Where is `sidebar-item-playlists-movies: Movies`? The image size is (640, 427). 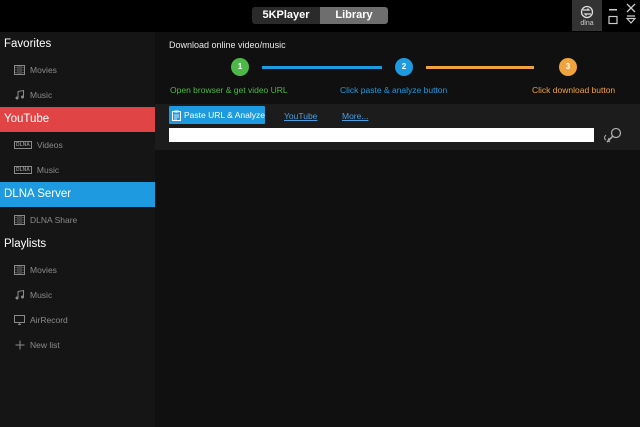 sidebar-item-playlists-movies: Movies is located at coordinates (77, 269).